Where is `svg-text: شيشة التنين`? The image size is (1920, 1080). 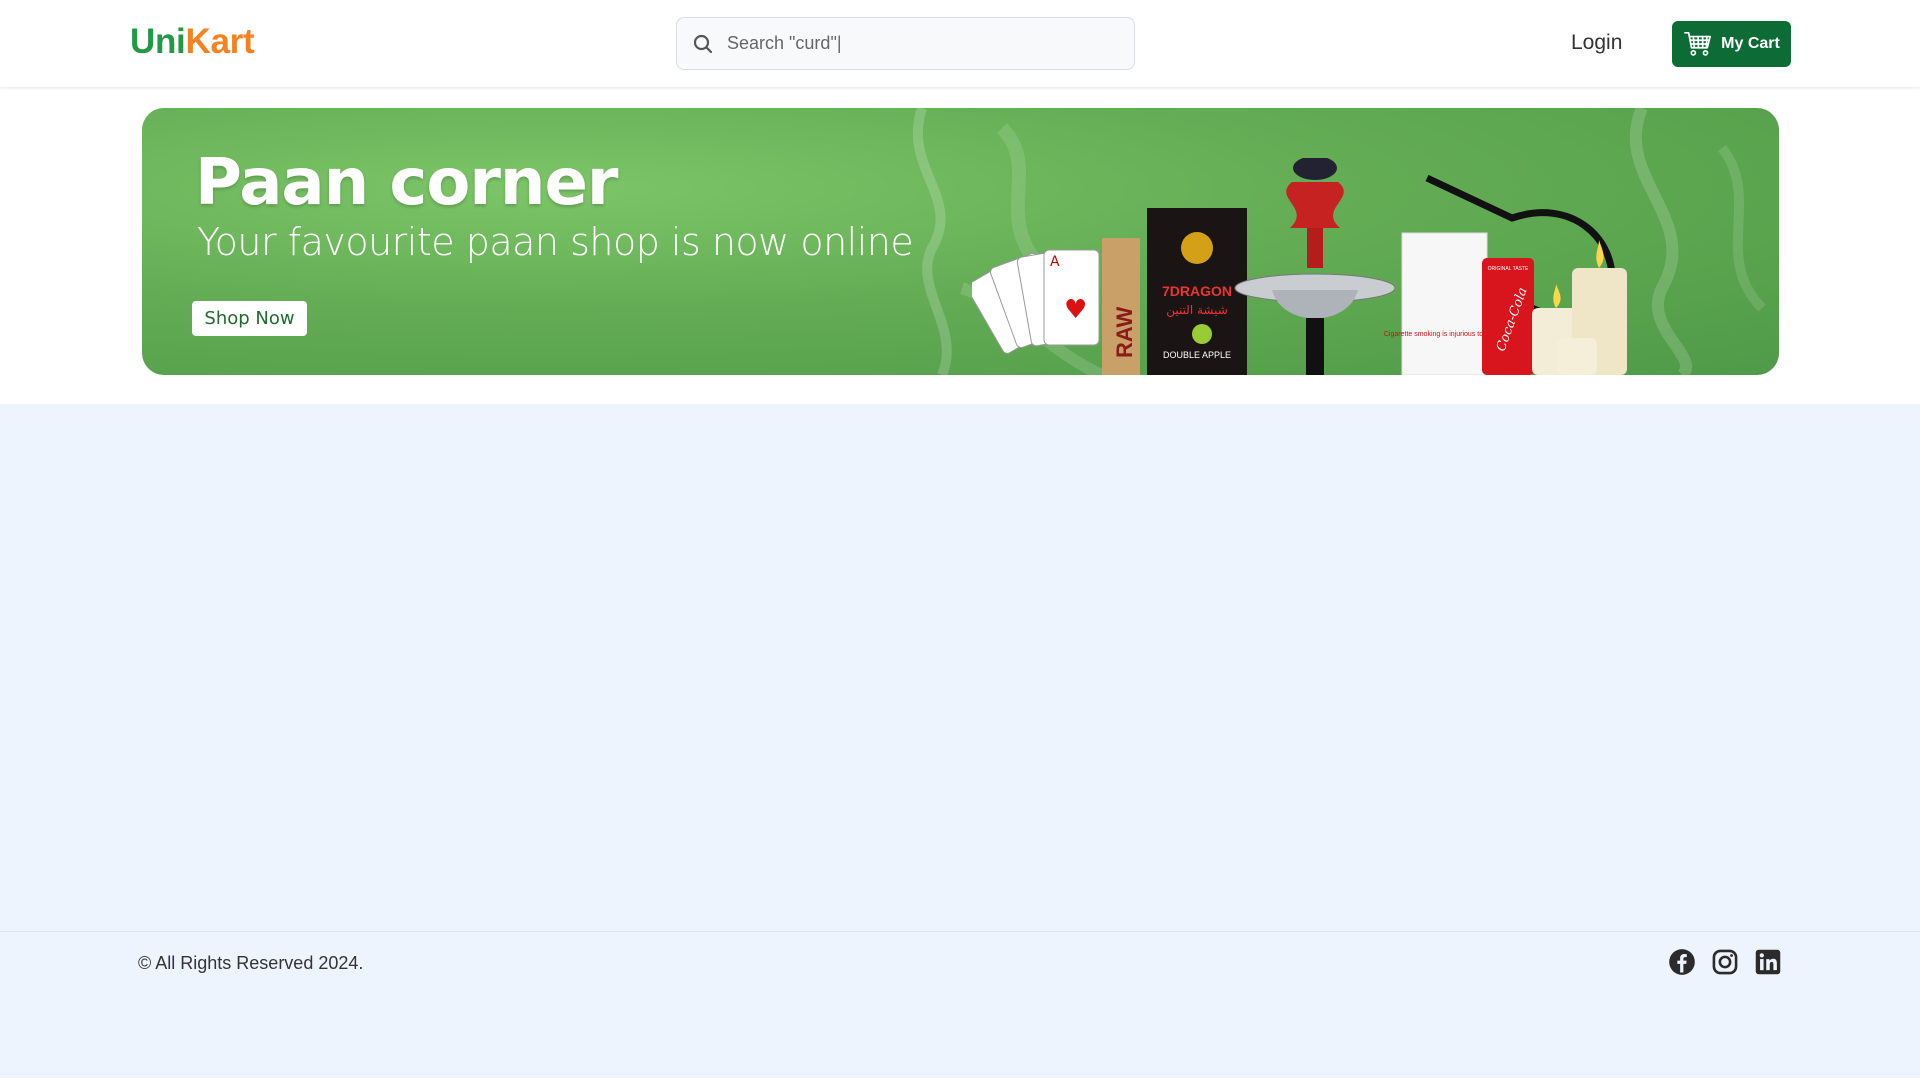
svg-text: شيشة التنين is located at coordinates (1197, 310).